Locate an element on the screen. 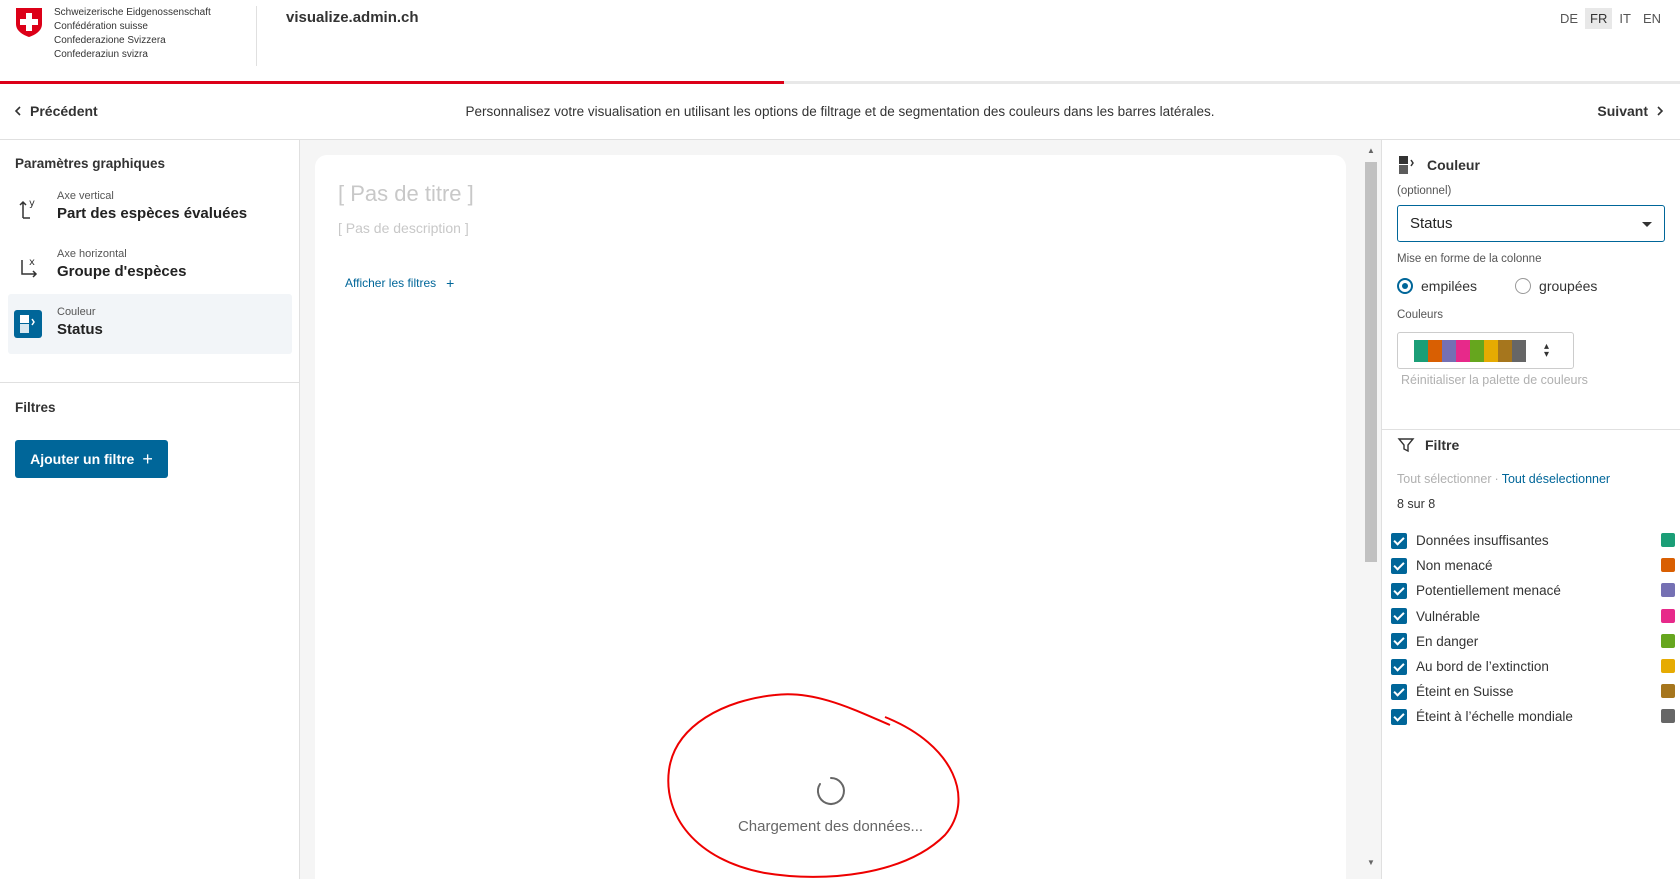 This screenshot has height=879, width=1680. select-all-link: Tout sélectionner is located at coordinates (1444, 479).